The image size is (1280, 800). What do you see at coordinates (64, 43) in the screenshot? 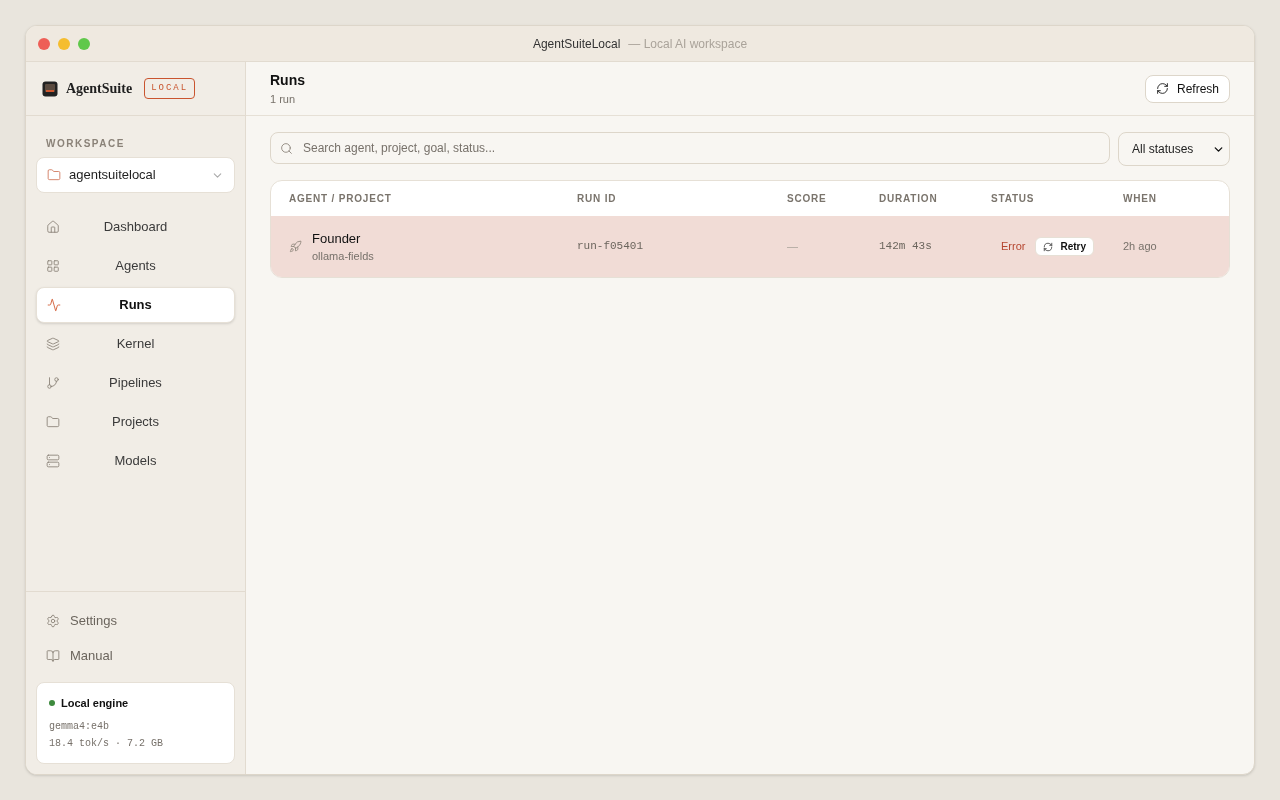
I see `minimize-button` at bounding box center [64, 43].